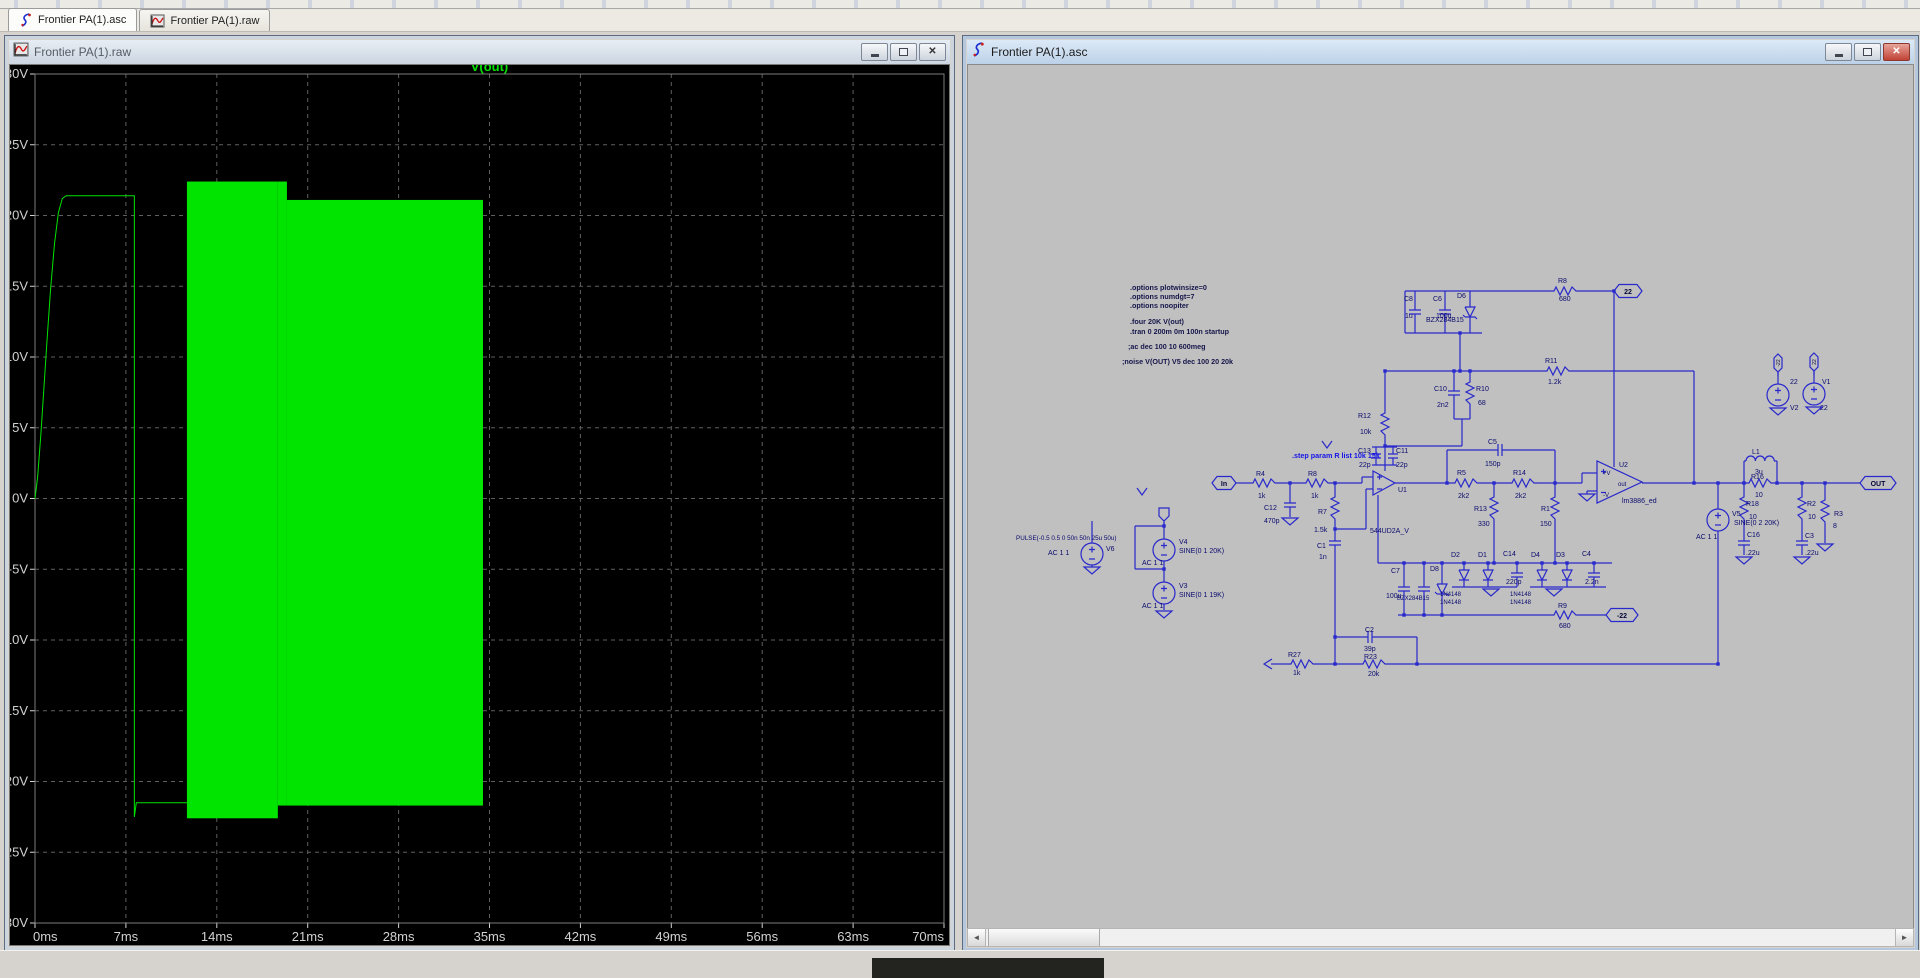  What do you see at coordinates (1312, 474) in the screenshot?
I see `schematic-label: R8` at bounding box center [1312, 474].